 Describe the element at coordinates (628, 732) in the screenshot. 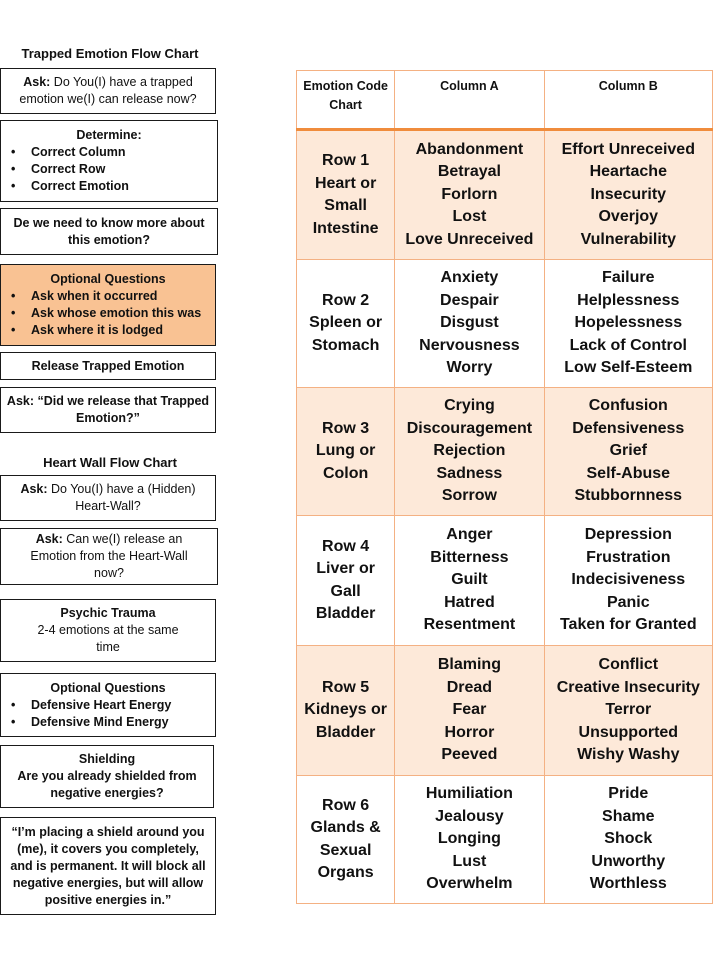

I see `emotion-item: Unsupported` at that location.